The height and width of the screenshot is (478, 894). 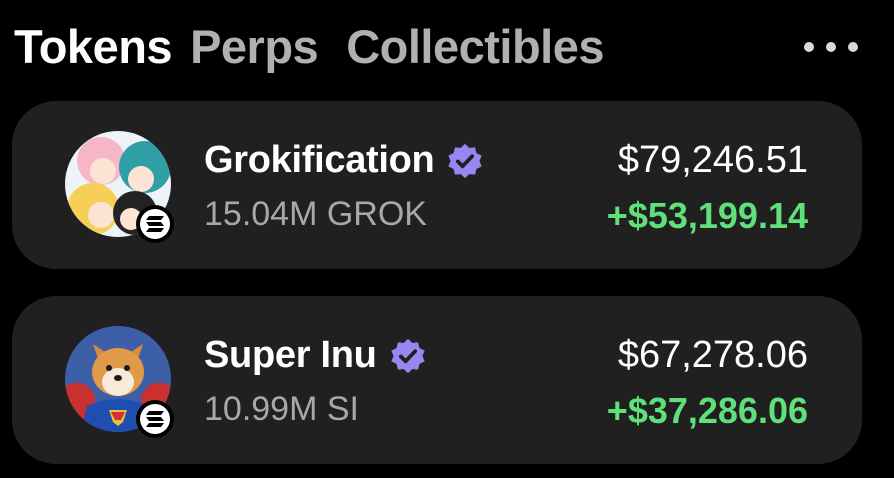 I want to click on token-name-row: Grokification, so click(x=344, y=160).